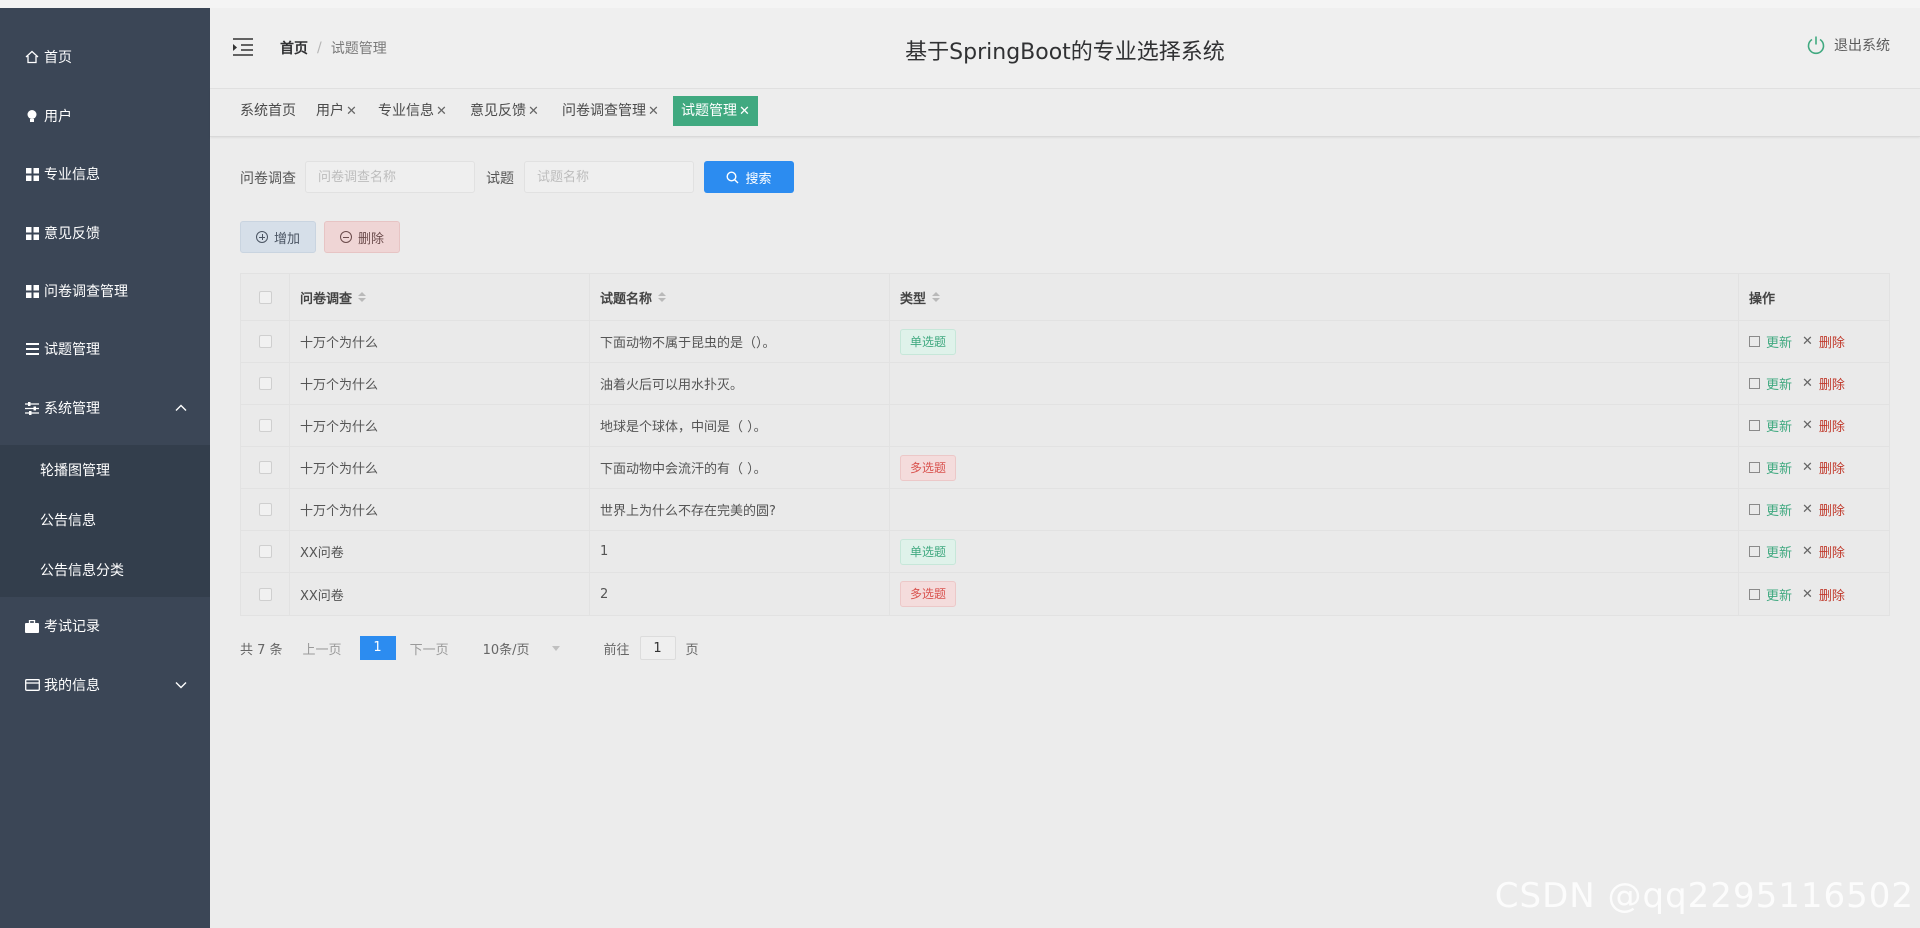 The width and height of the screenshot is (1920, 928). Describe the element at coordinates (758, 179) in the screenshot. I see `search-button-label: 搜索` at that location.